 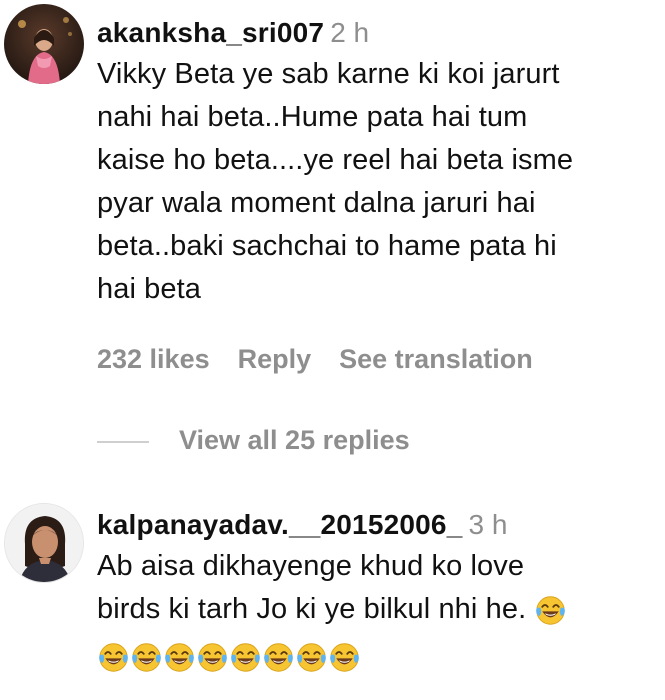 I want to click on timestamp: 3 h, so click(x=488, y=524).